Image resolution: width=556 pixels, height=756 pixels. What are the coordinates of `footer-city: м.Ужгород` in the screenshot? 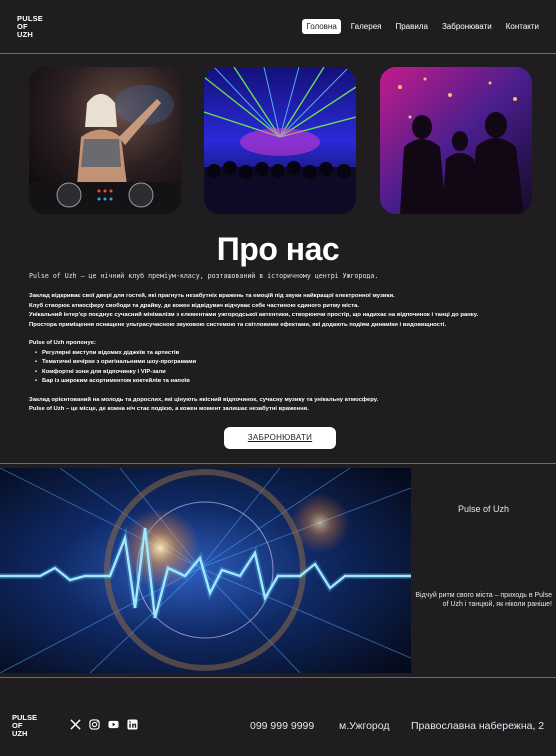 It's located at (364, 726).